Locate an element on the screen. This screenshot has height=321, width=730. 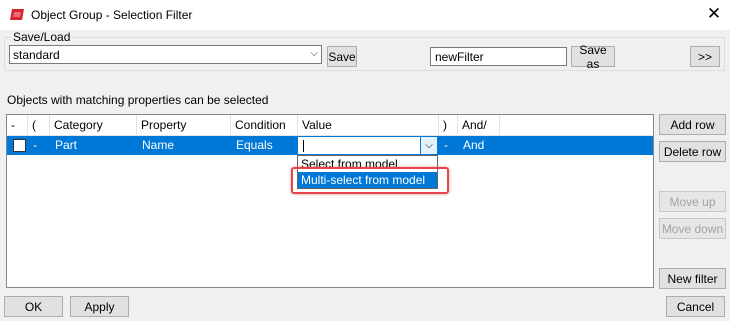
ok-button: OK is located at coordinates (33, 306).